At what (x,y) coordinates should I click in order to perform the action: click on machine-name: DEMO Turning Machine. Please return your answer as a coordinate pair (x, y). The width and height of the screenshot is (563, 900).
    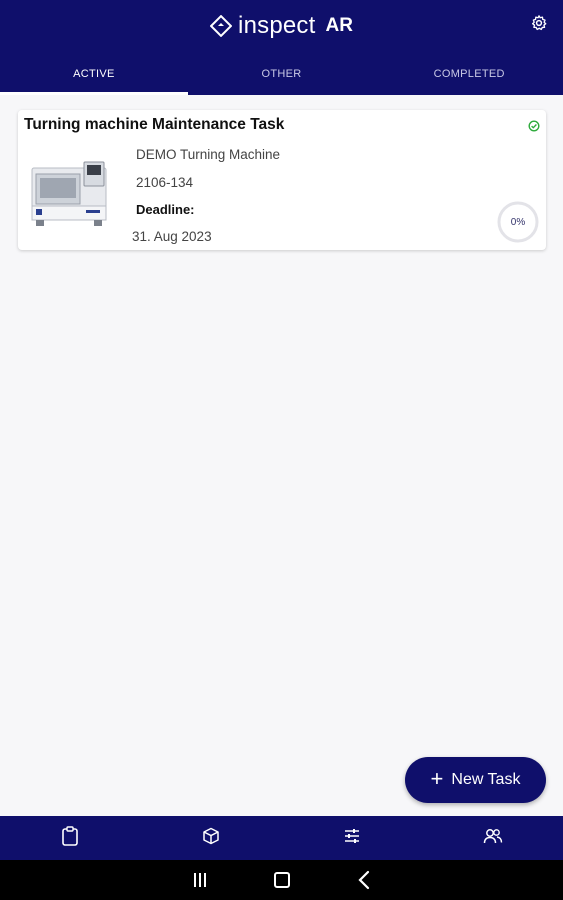
    Looking at the image, I should click on (208, 154).